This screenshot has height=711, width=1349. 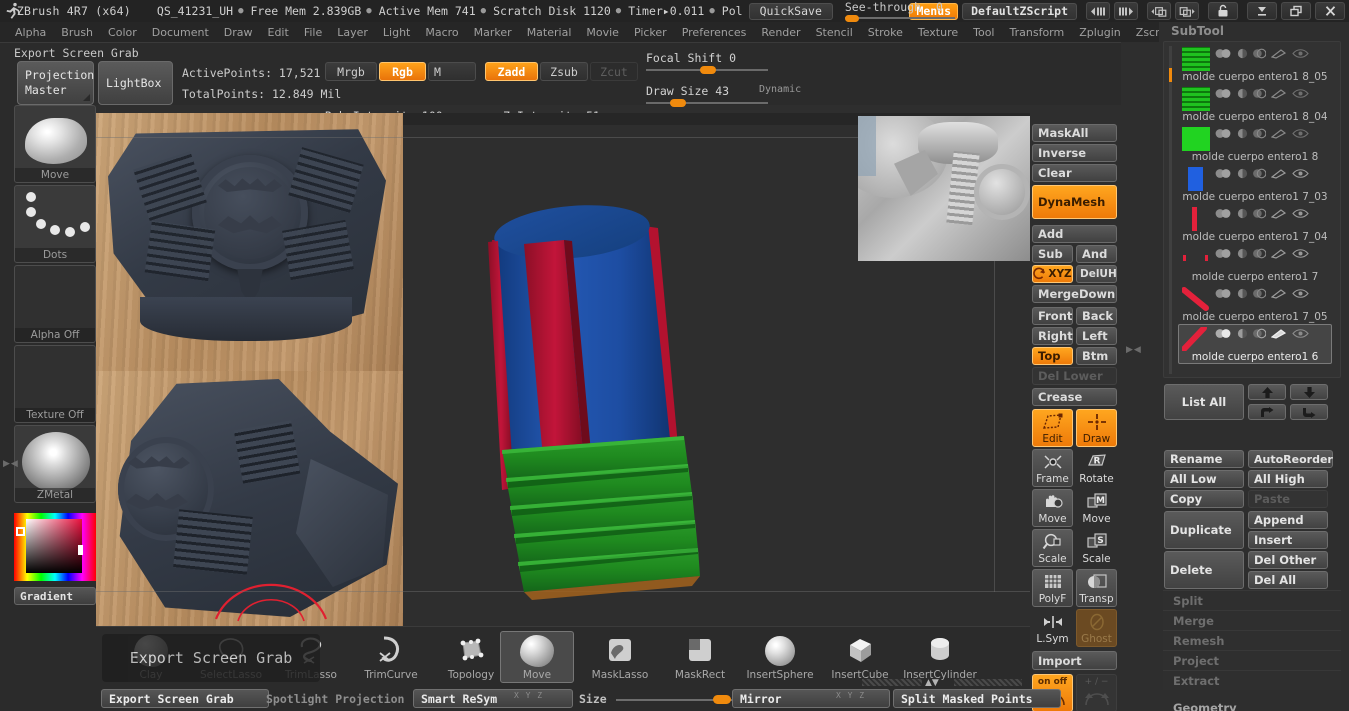 I want to click on menu-macro: Macro, so click(x=441, y=32).